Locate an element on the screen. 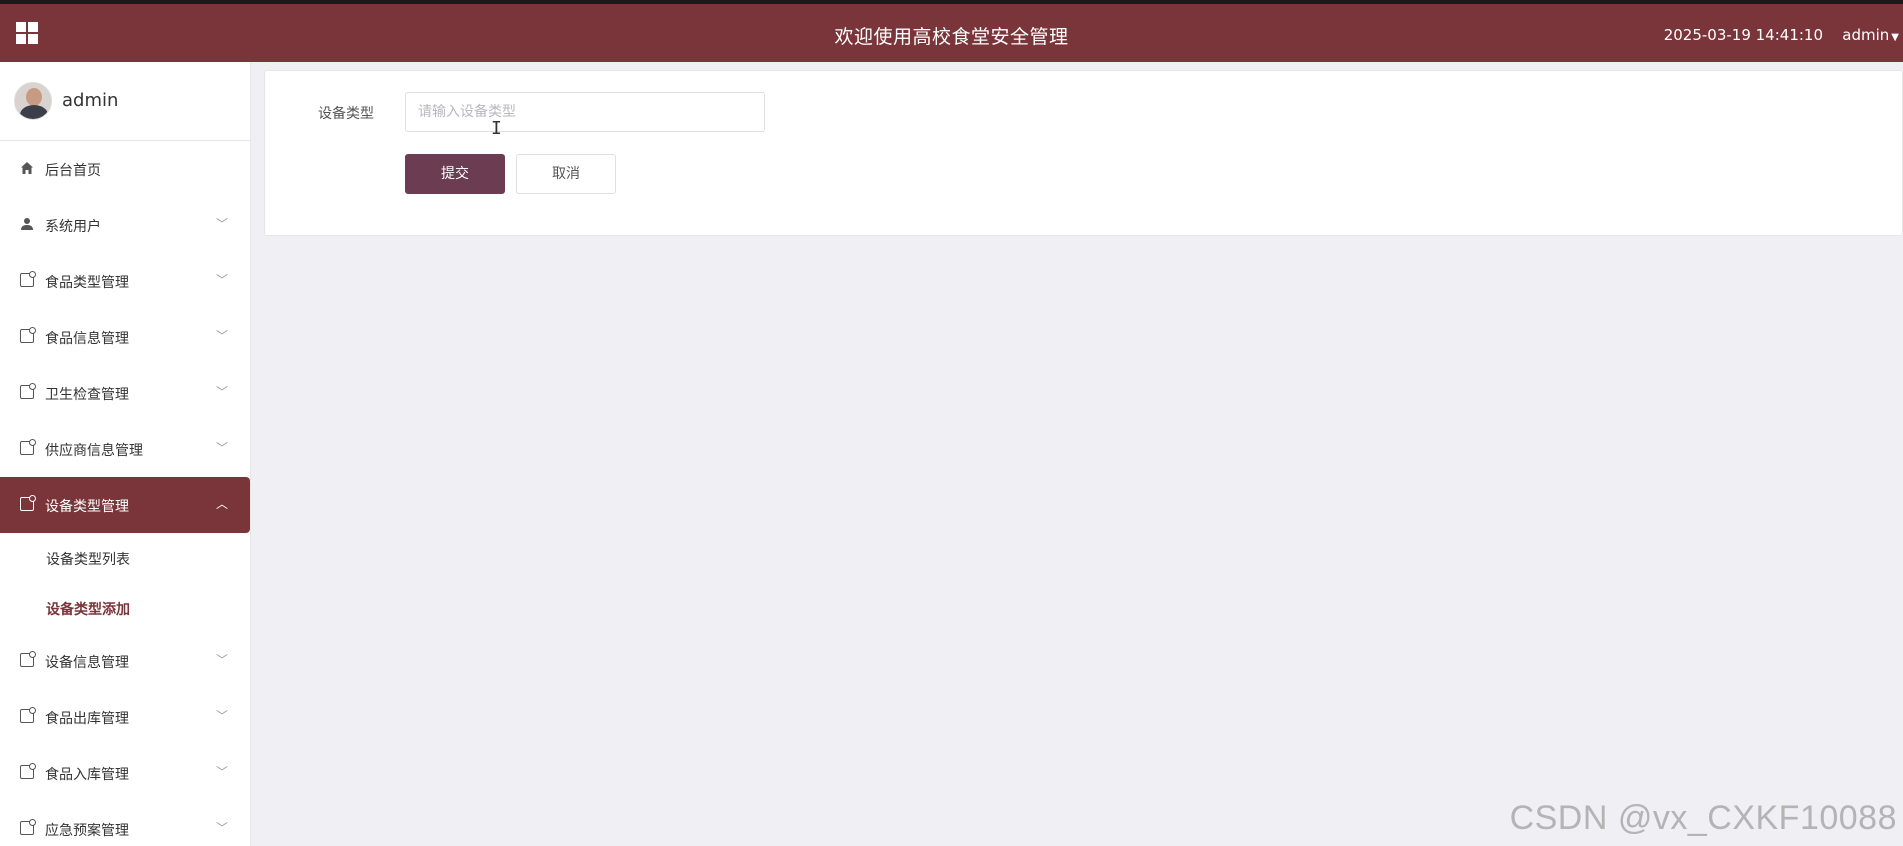 The height and width of the screenshot is (846, 1903). user-icon is located at coordinates (27, 224).